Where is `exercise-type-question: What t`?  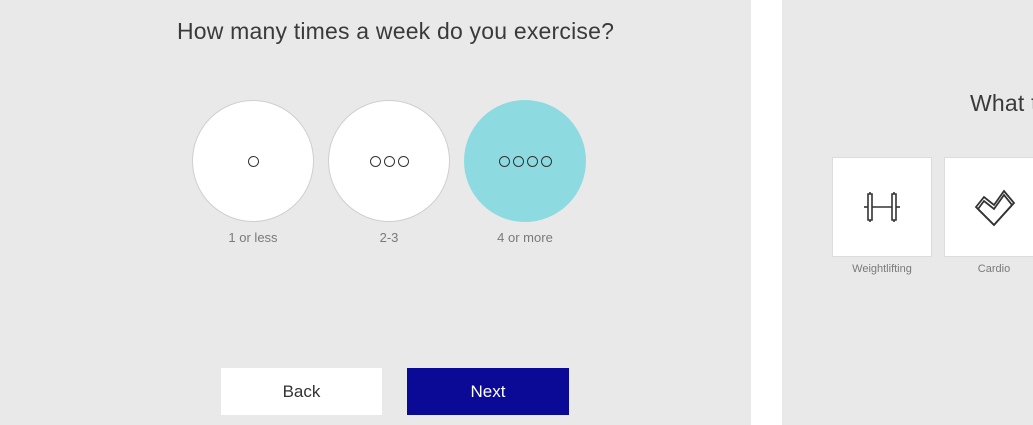
exercise-type-question: What t is located at coordinates (1001, 103).